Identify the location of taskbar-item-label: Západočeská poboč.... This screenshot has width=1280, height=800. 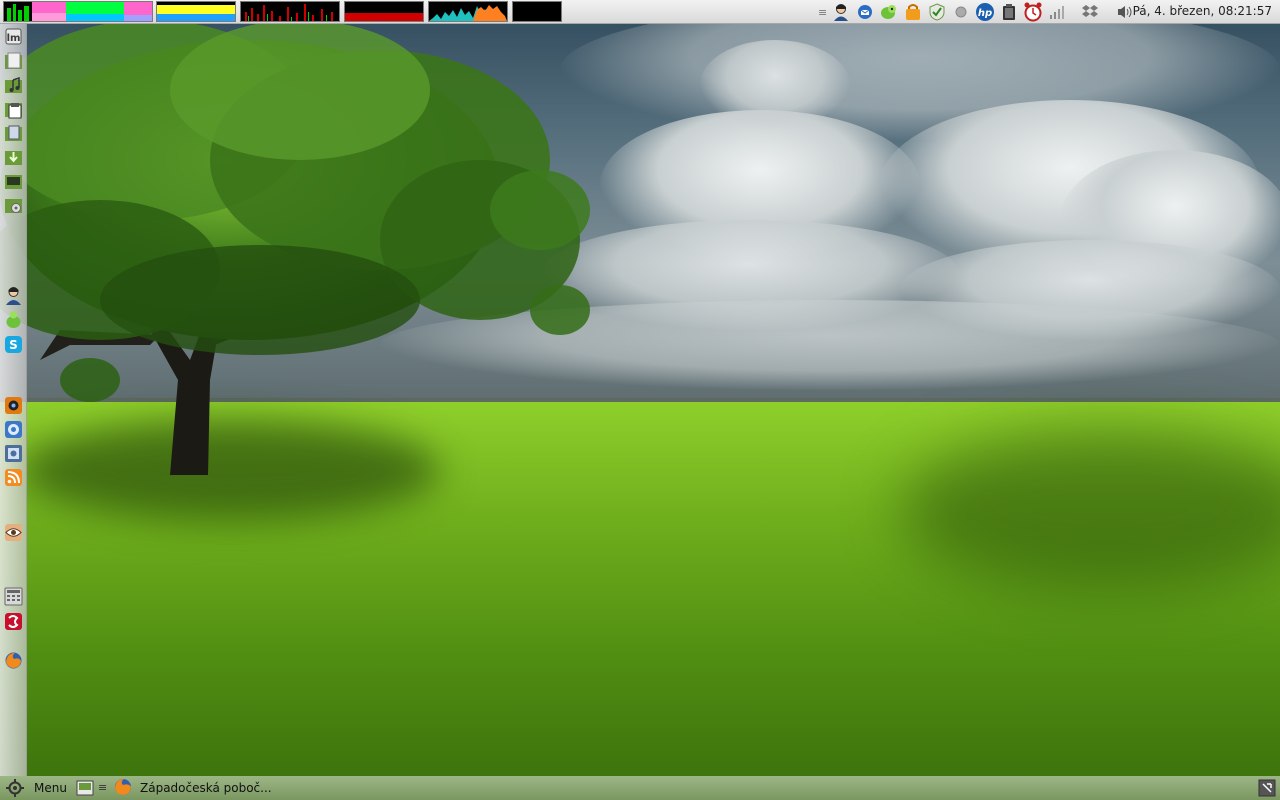
(206, 788).